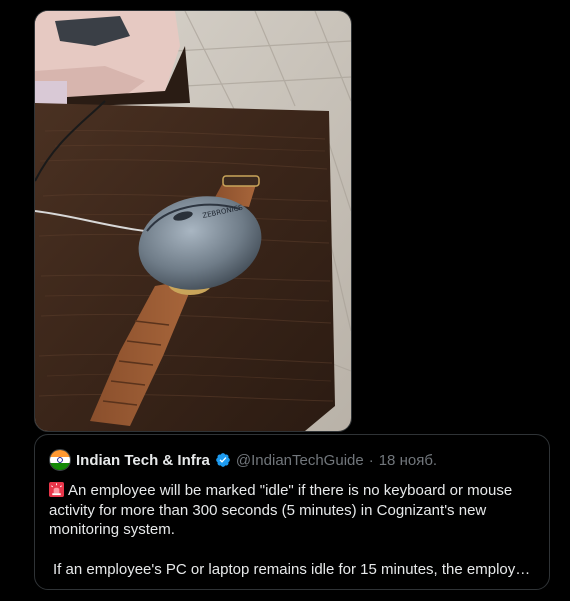 This screenshot has height=601, width=570. What do you see at coordinates (143, 460) in the screenshot?
I see `author-display-name: Indian Tech & Infra` at bounding box center [143, 460].